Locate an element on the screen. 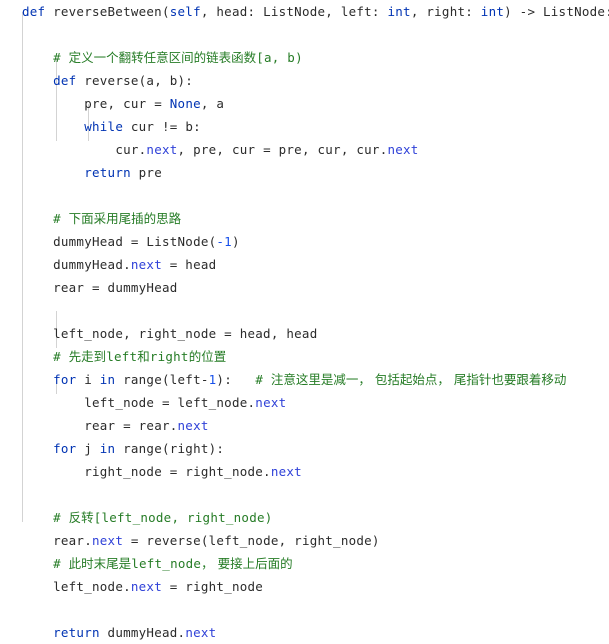 This screenshot has width=609, height=644. code-token: range(left- is located at coordinates (162, 379).